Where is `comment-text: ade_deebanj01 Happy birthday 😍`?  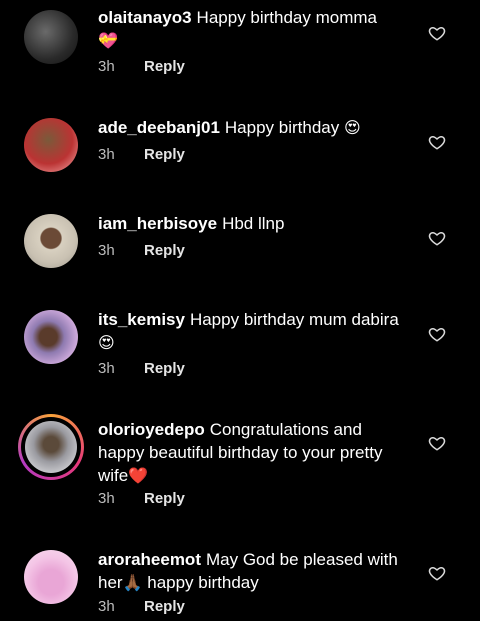 comment-text: ade_deebanj01 Happy birthday 😍 is located at coordinates (253, 127).